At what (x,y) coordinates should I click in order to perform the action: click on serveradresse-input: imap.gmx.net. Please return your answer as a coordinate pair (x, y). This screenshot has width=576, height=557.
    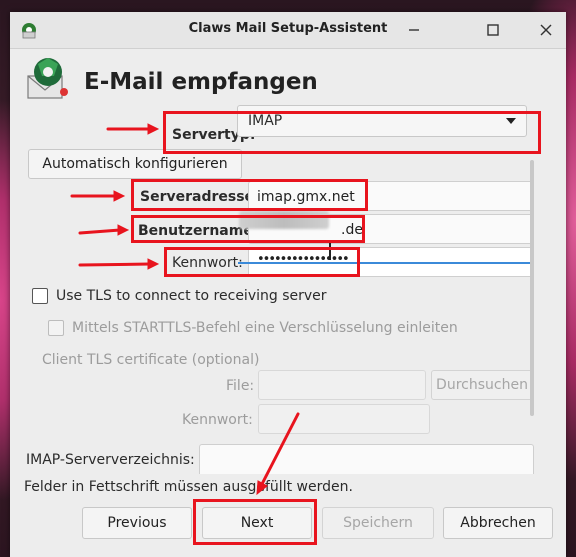
    Looking at the image, I should click on (391, 196).